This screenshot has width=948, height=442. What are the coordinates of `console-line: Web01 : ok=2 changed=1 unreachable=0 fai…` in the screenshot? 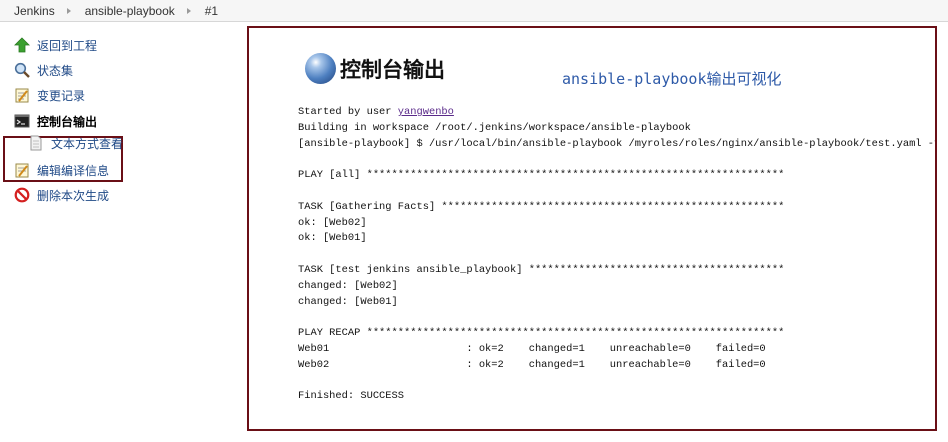 It's located at (532, 348).